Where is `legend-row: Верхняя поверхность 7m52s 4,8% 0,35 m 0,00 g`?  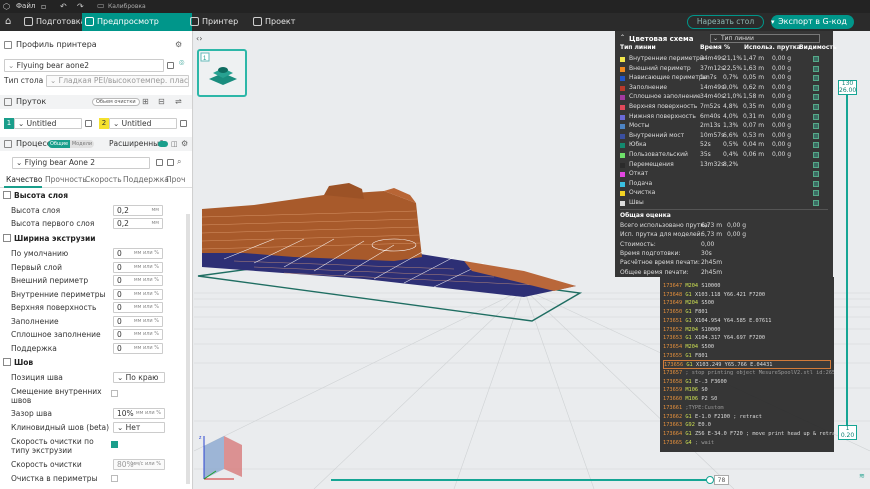
legend-row: Верхняя поверхность 7m52s 4,8% 0,35 m 0,00 g is located at coordinates (724, 107).